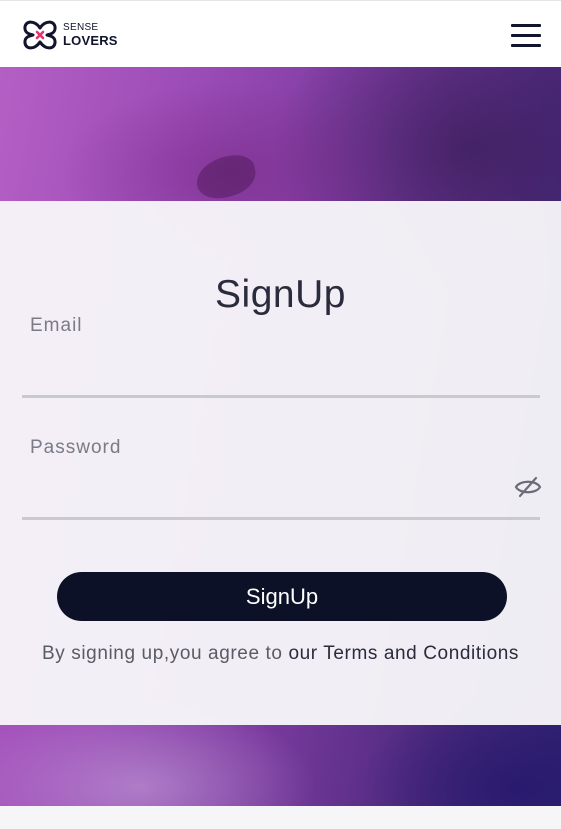 This screenshot has height=829, width=561. Describe the element at coordinates (526, 36) in the screenshot. I see `hamburger-menu-icon` at that location.